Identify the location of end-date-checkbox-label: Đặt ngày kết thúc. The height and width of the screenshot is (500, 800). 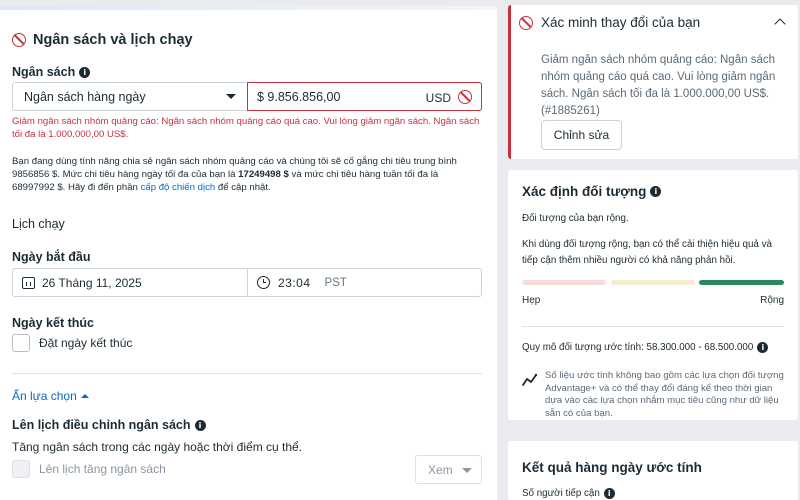
(86, 343).